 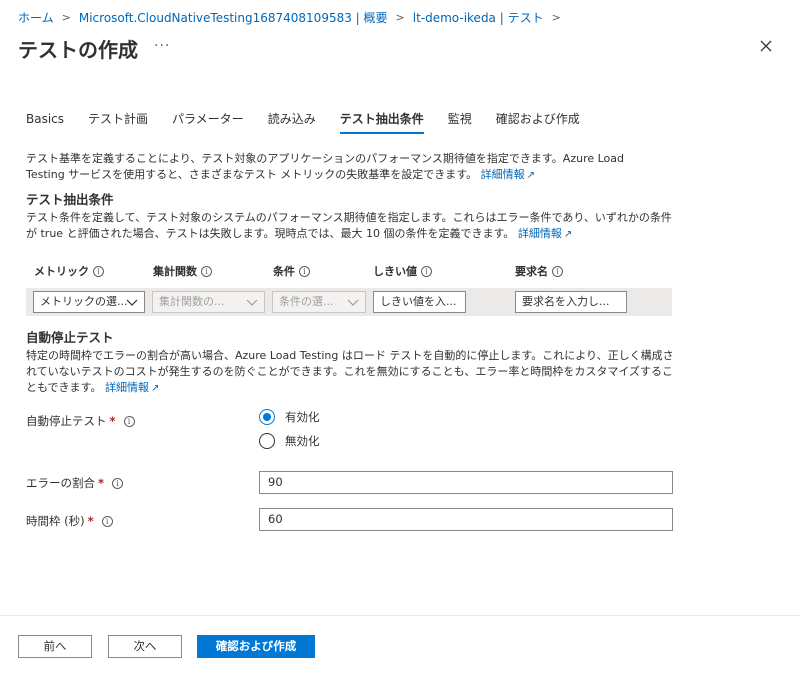 I want to click on radio-label: 有効化, so click(x=302, y=417).